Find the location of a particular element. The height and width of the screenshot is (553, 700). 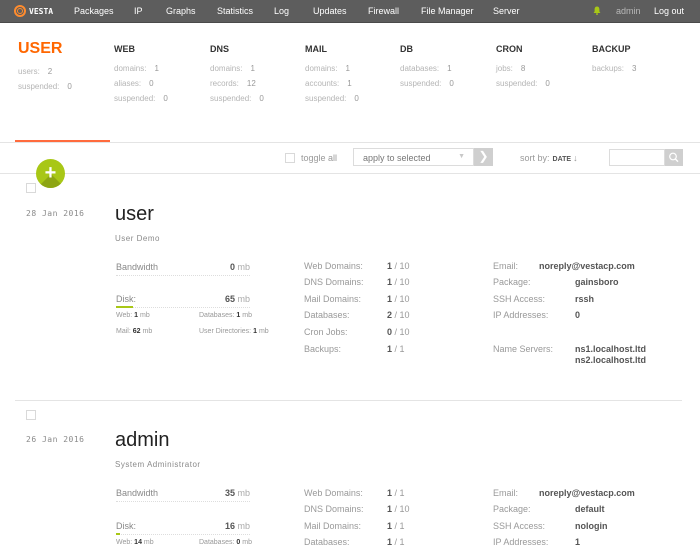

vesta-logo: VESTA is located at coordinates (33, 11).